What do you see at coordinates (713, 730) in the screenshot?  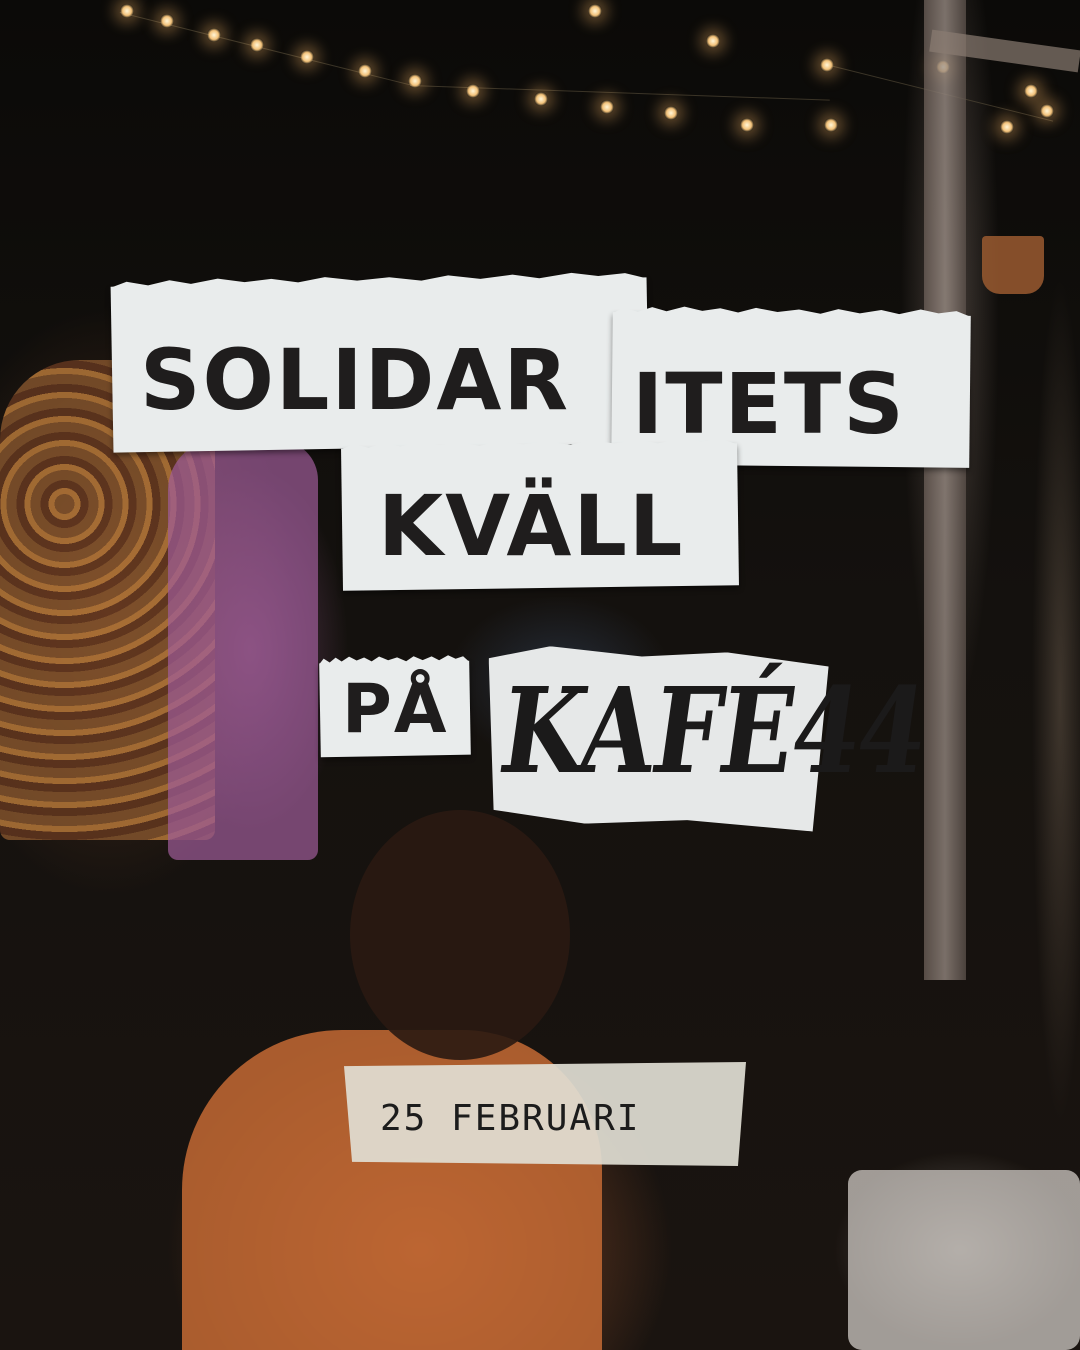 I see `kafe44-logo: KAFÉ44` at bounding box center [713, 730].